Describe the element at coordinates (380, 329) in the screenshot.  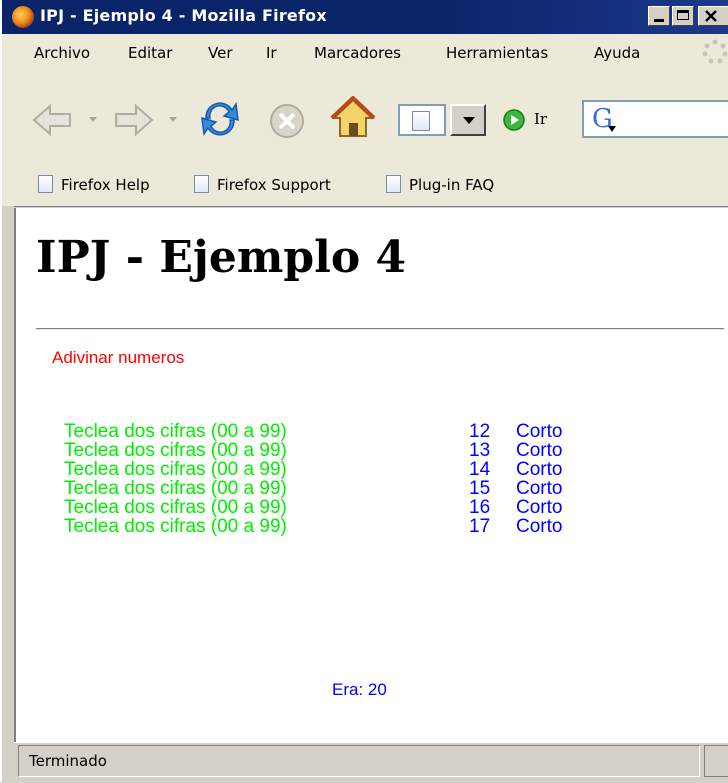
I see `horizontal-rule` at that location.